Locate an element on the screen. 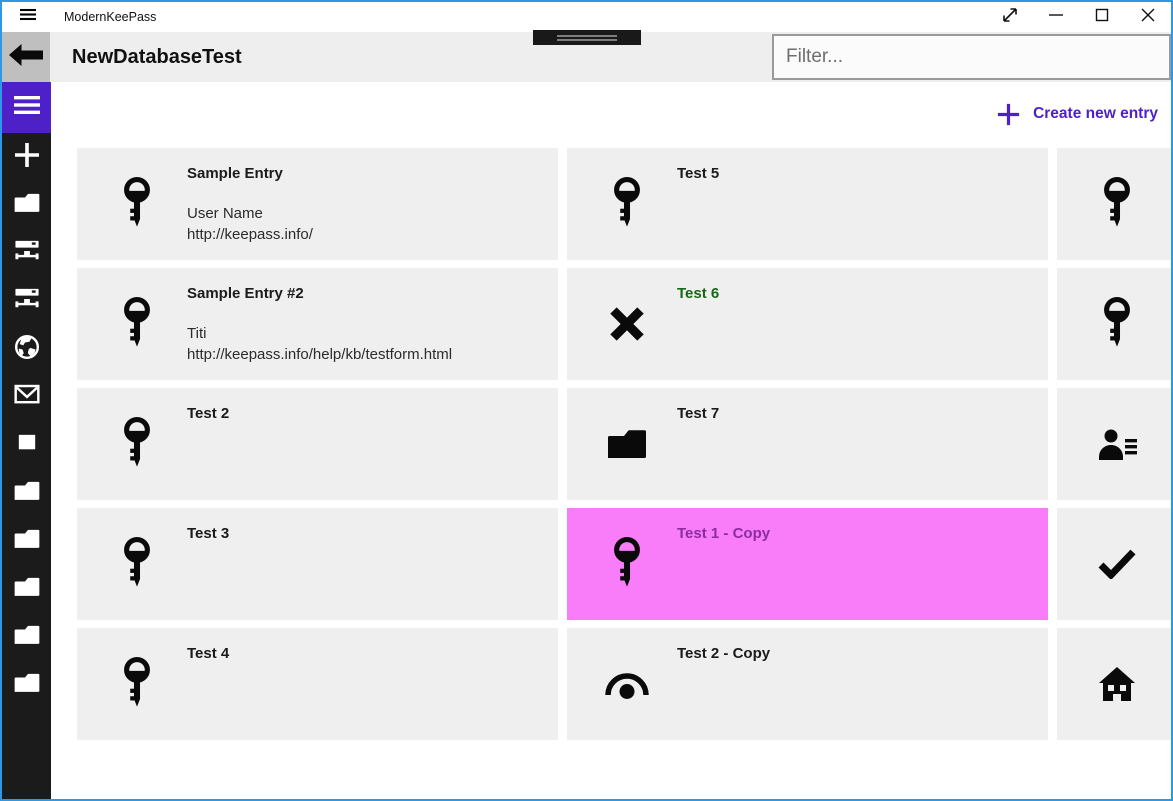 The height and width of the screenshot is (801, 1173). entry-title: Test 2 - Copy is located at coordinates (724, 653).